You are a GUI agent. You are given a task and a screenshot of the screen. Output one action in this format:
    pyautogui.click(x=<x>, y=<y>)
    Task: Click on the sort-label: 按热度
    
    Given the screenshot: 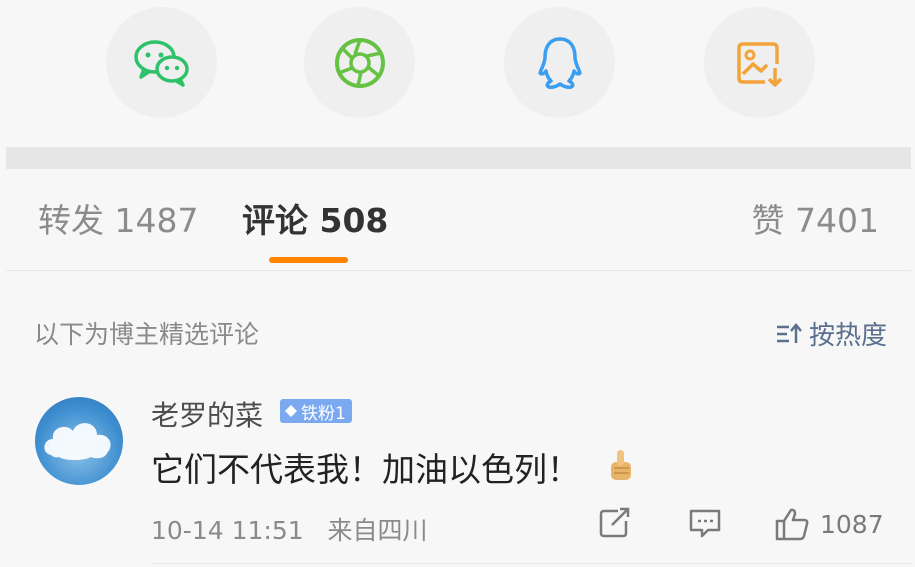 What is the action you would take?
    pyautogui.click(x=847, y=336)
    